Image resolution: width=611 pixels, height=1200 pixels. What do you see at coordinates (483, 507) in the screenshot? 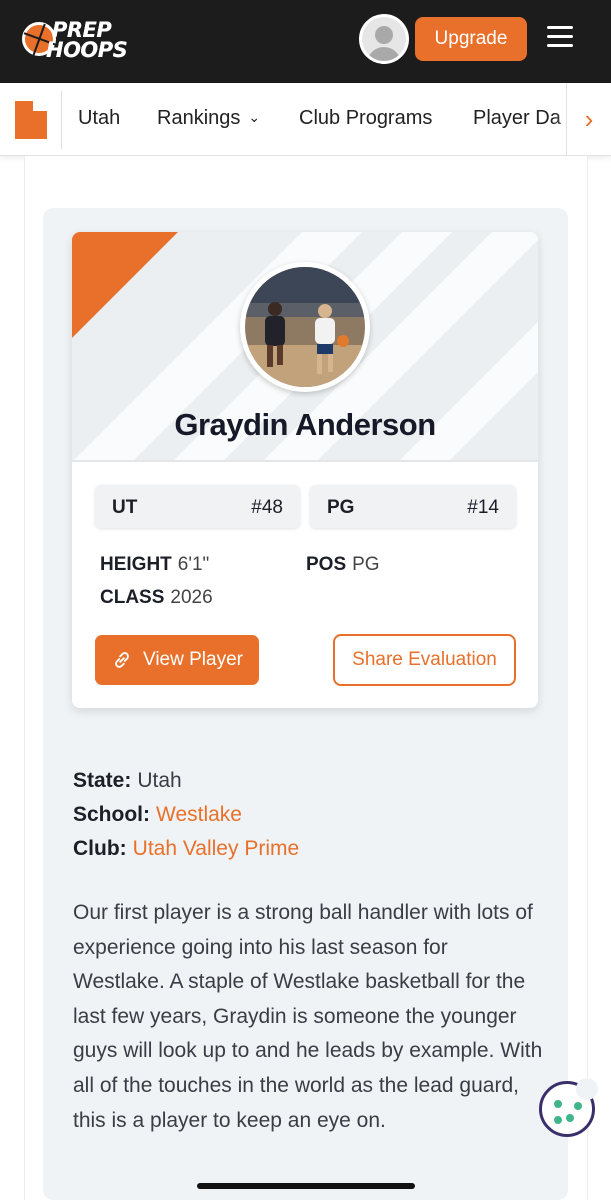
I see `position-rank-value: #14` at bounding box center [483, 507].